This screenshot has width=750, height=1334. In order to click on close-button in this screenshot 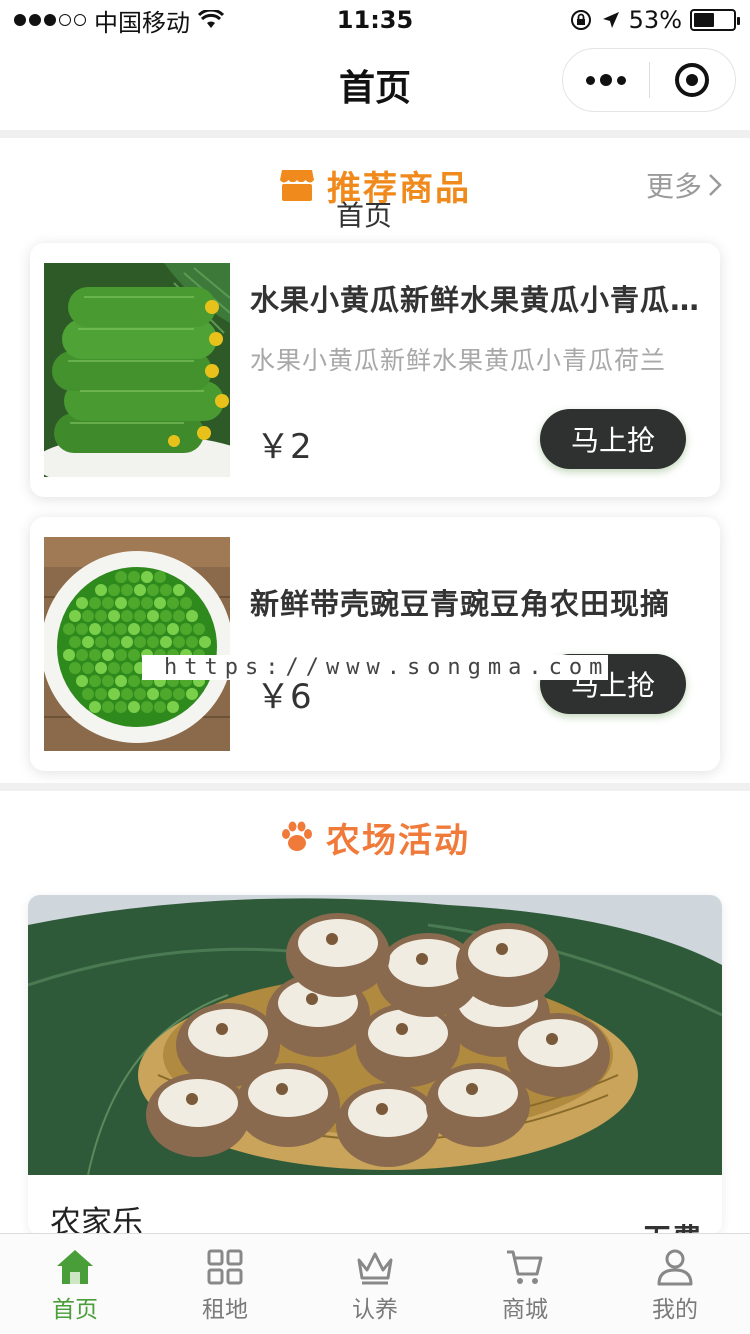, I will do `click(693, 80)`.